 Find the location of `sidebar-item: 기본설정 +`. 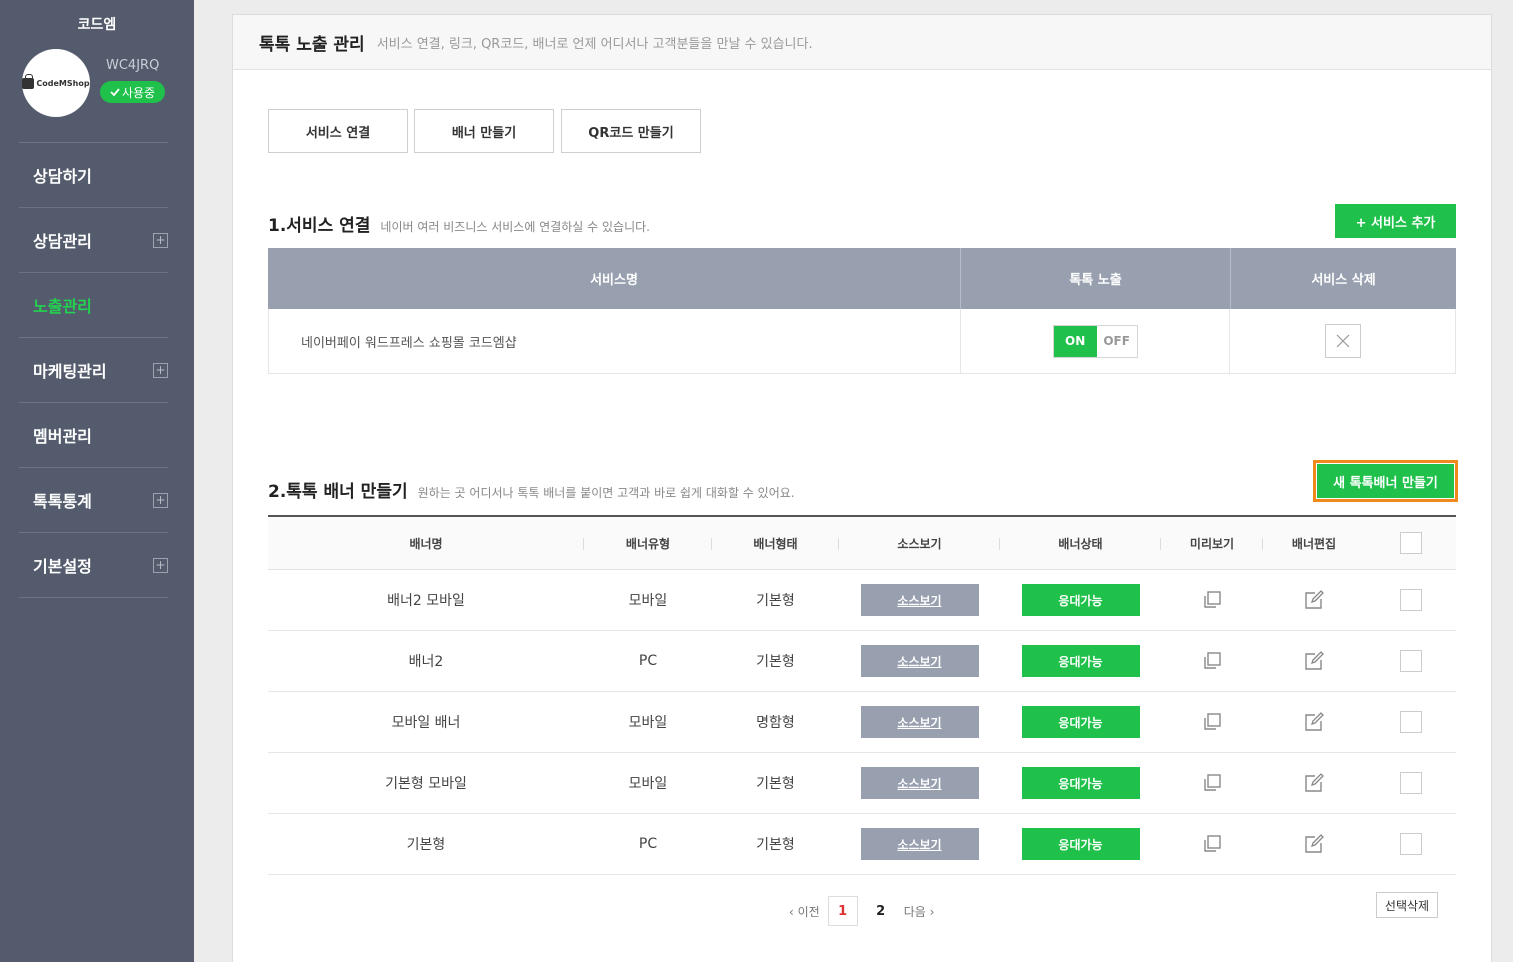

sidebar-item: 기본설정 + is located at coordinates (93, 565).